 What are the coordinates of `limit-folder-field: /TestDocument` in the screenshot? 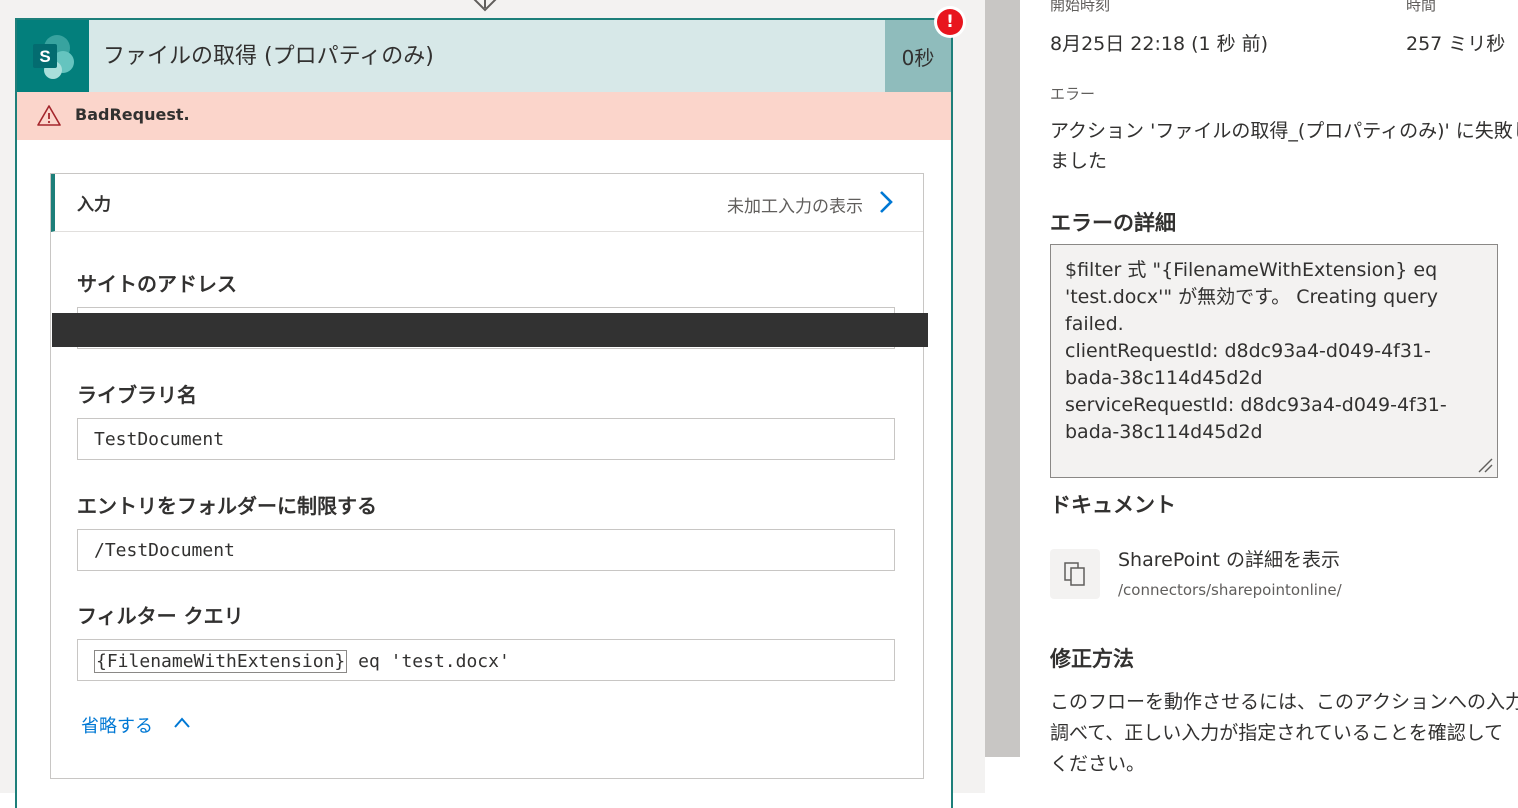 It's located at (486, 550).